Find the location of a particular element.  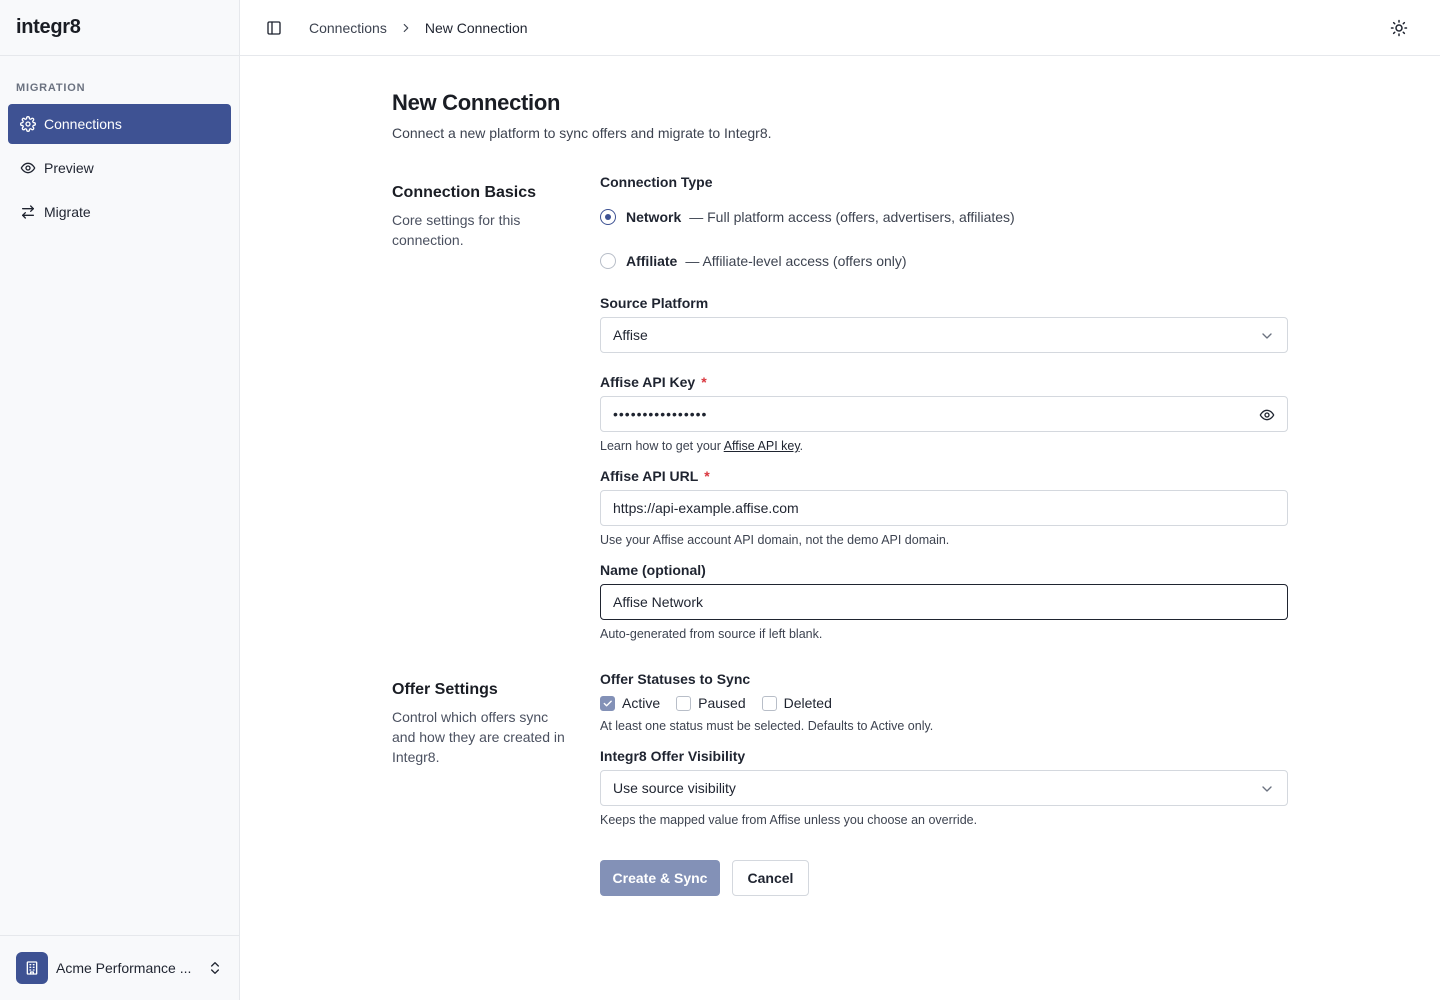

visibility-label: Integr8 Offer Visibility is located at coordinates (673, 756).